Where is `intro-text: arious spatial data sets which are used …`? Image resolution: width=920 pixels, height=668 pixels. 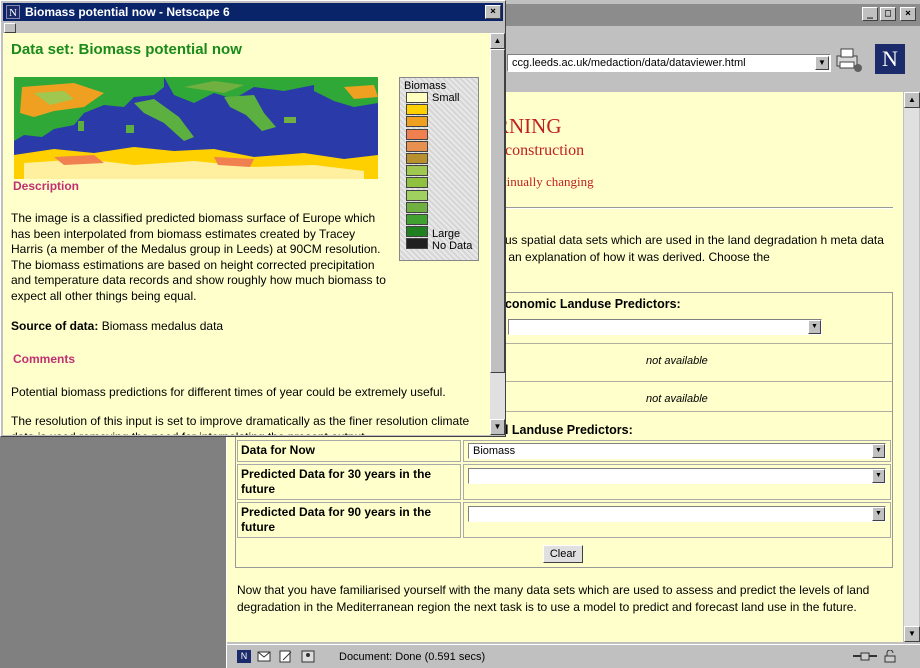 intro-text: arious spatial data sets which are used … is located at coordinates (684, 248).